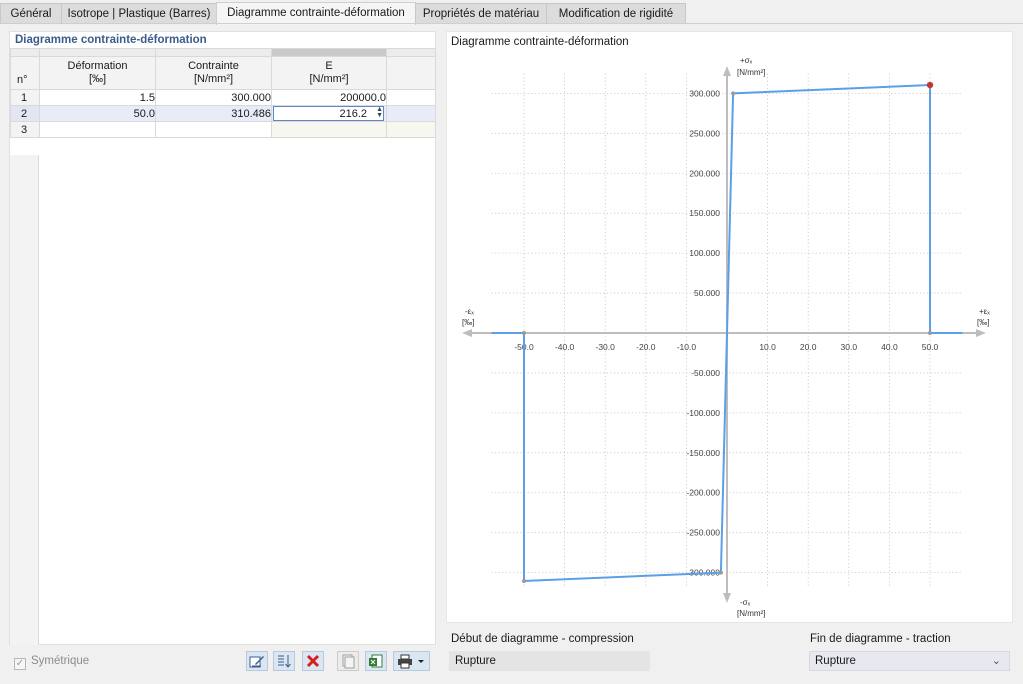 The image size is (1023, 684). What do you see at coordinates (687, 347) in the screenshot?
I see `x-tick-label: -10.0` at bounding box center [687, 347].